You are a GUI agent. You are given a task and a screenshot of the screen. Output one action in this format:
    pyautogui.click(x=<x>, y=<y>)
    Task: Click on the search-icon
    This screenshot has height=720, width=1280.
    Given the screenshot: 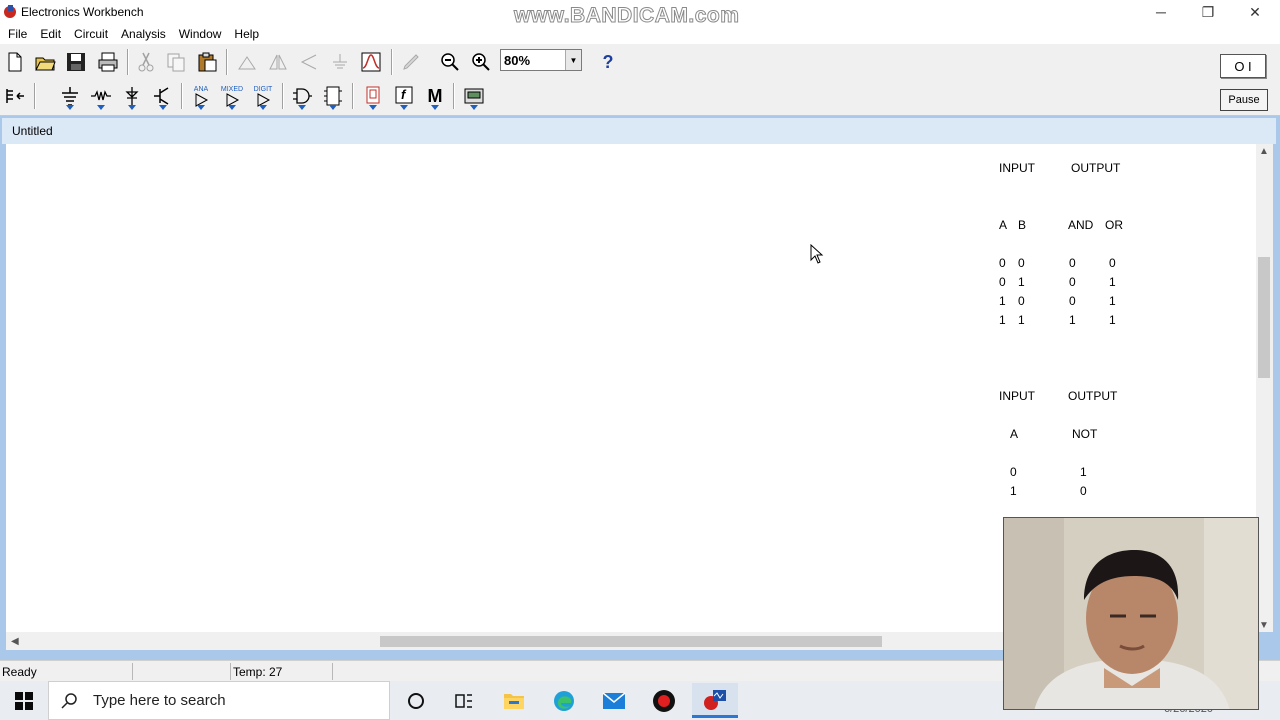 What is the action you would take?
    pyautogui.click(x=69, y=700)
    